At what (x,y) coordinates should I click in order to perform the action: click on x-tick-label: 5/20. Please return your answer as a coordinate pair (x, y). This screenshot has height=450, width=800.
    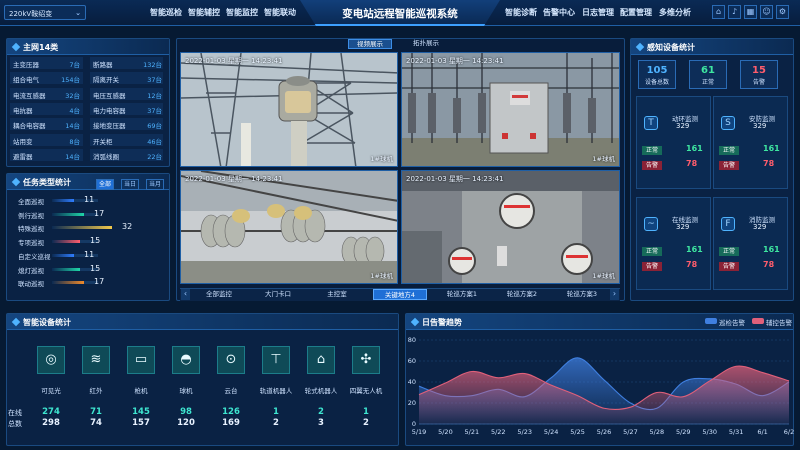
    Looking at the image, I should click on (445, 432).